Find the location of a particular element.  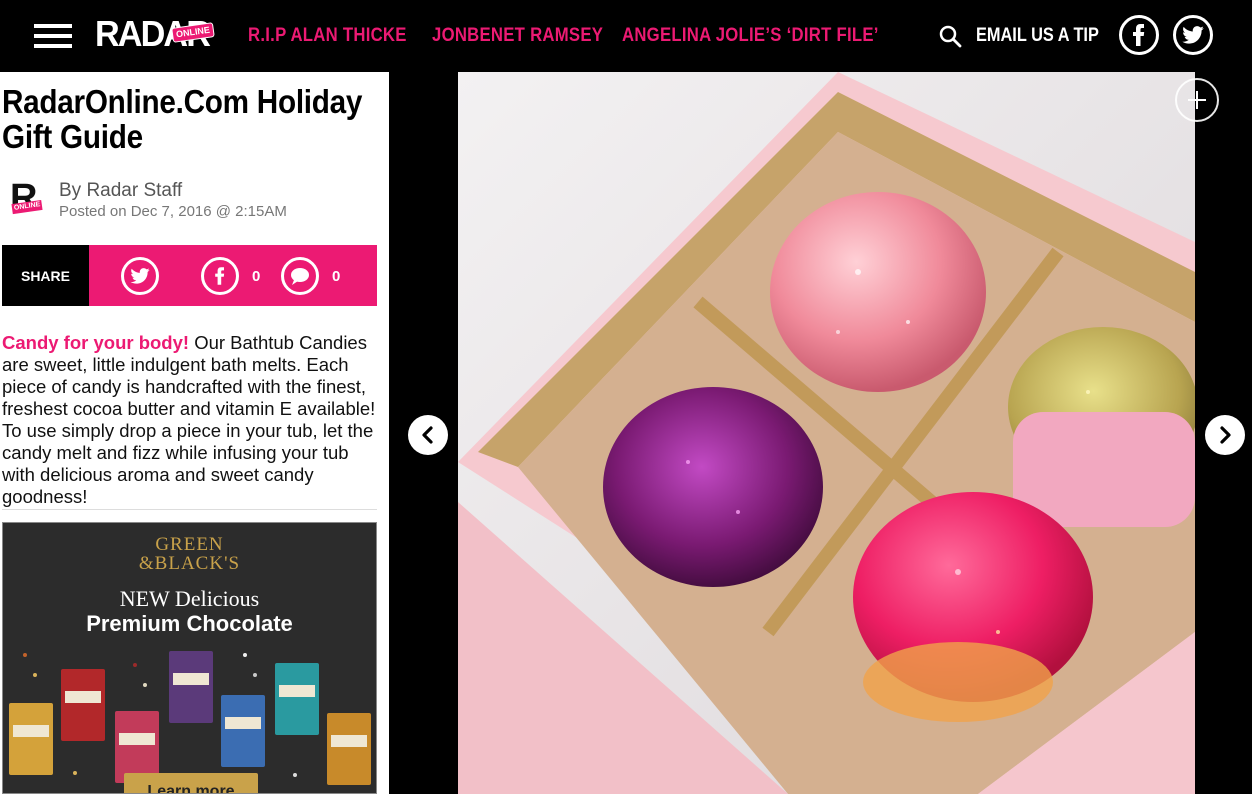

author-byline: By Radar Staff is located at coordinates (120, 191).